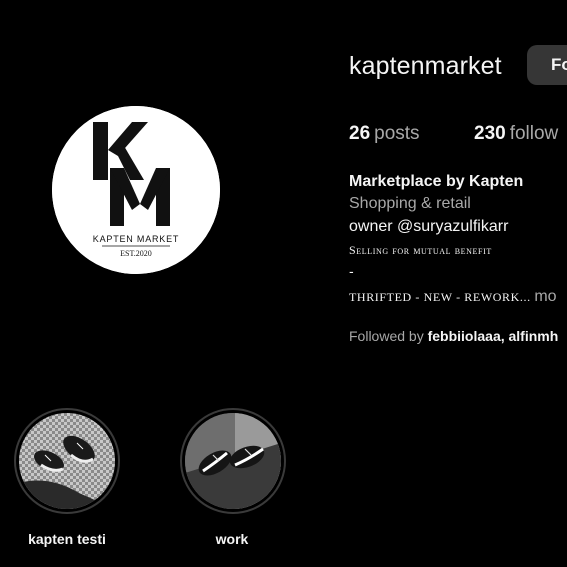 The image size is (567, 567). I want to click on posts-count: 26, so click(360, 133).